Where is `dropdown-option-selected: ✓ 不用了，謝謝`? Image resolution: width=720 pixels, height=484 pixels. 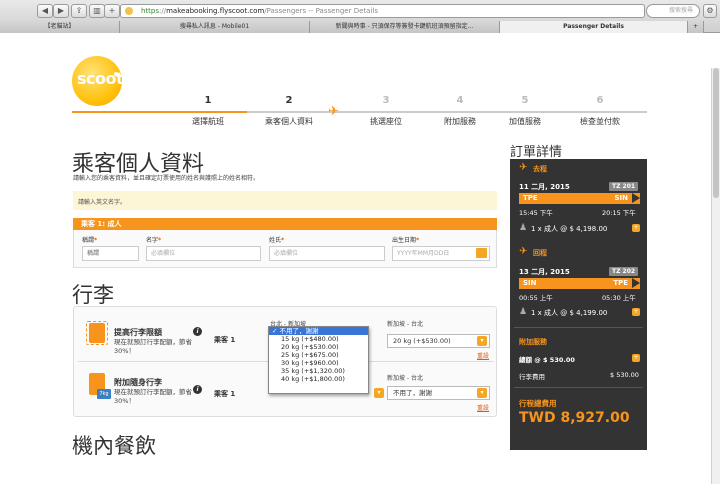 dropdown-option-selected: ✓ 不用了，謝謝 is located at coordinates (318, 331).